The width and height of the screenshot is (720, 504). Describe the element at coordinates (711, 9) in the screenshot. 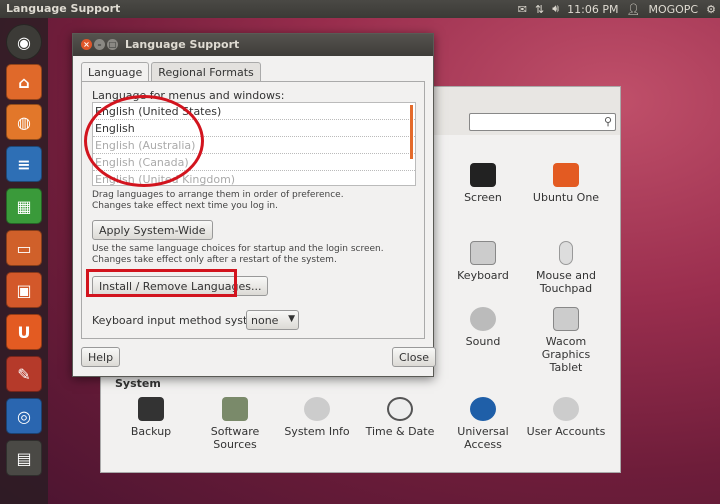

I see `gear-icon: ⚙` at that location.